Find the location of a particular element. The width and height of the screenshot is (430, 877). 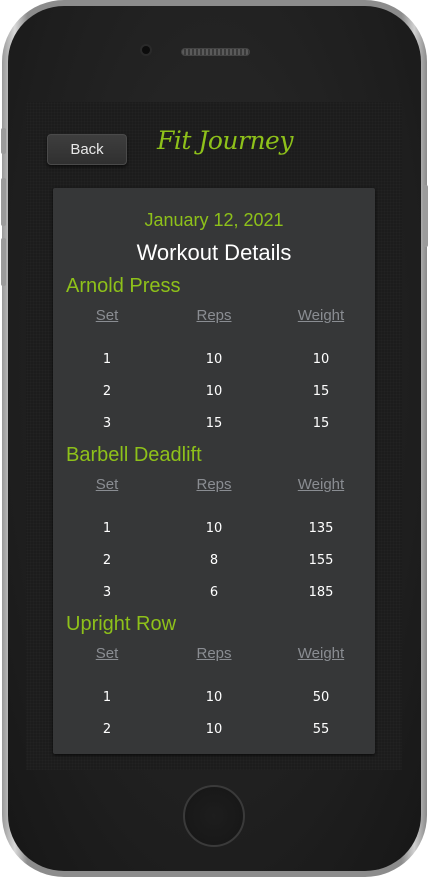

home-button is located at coordinates (214, 816).